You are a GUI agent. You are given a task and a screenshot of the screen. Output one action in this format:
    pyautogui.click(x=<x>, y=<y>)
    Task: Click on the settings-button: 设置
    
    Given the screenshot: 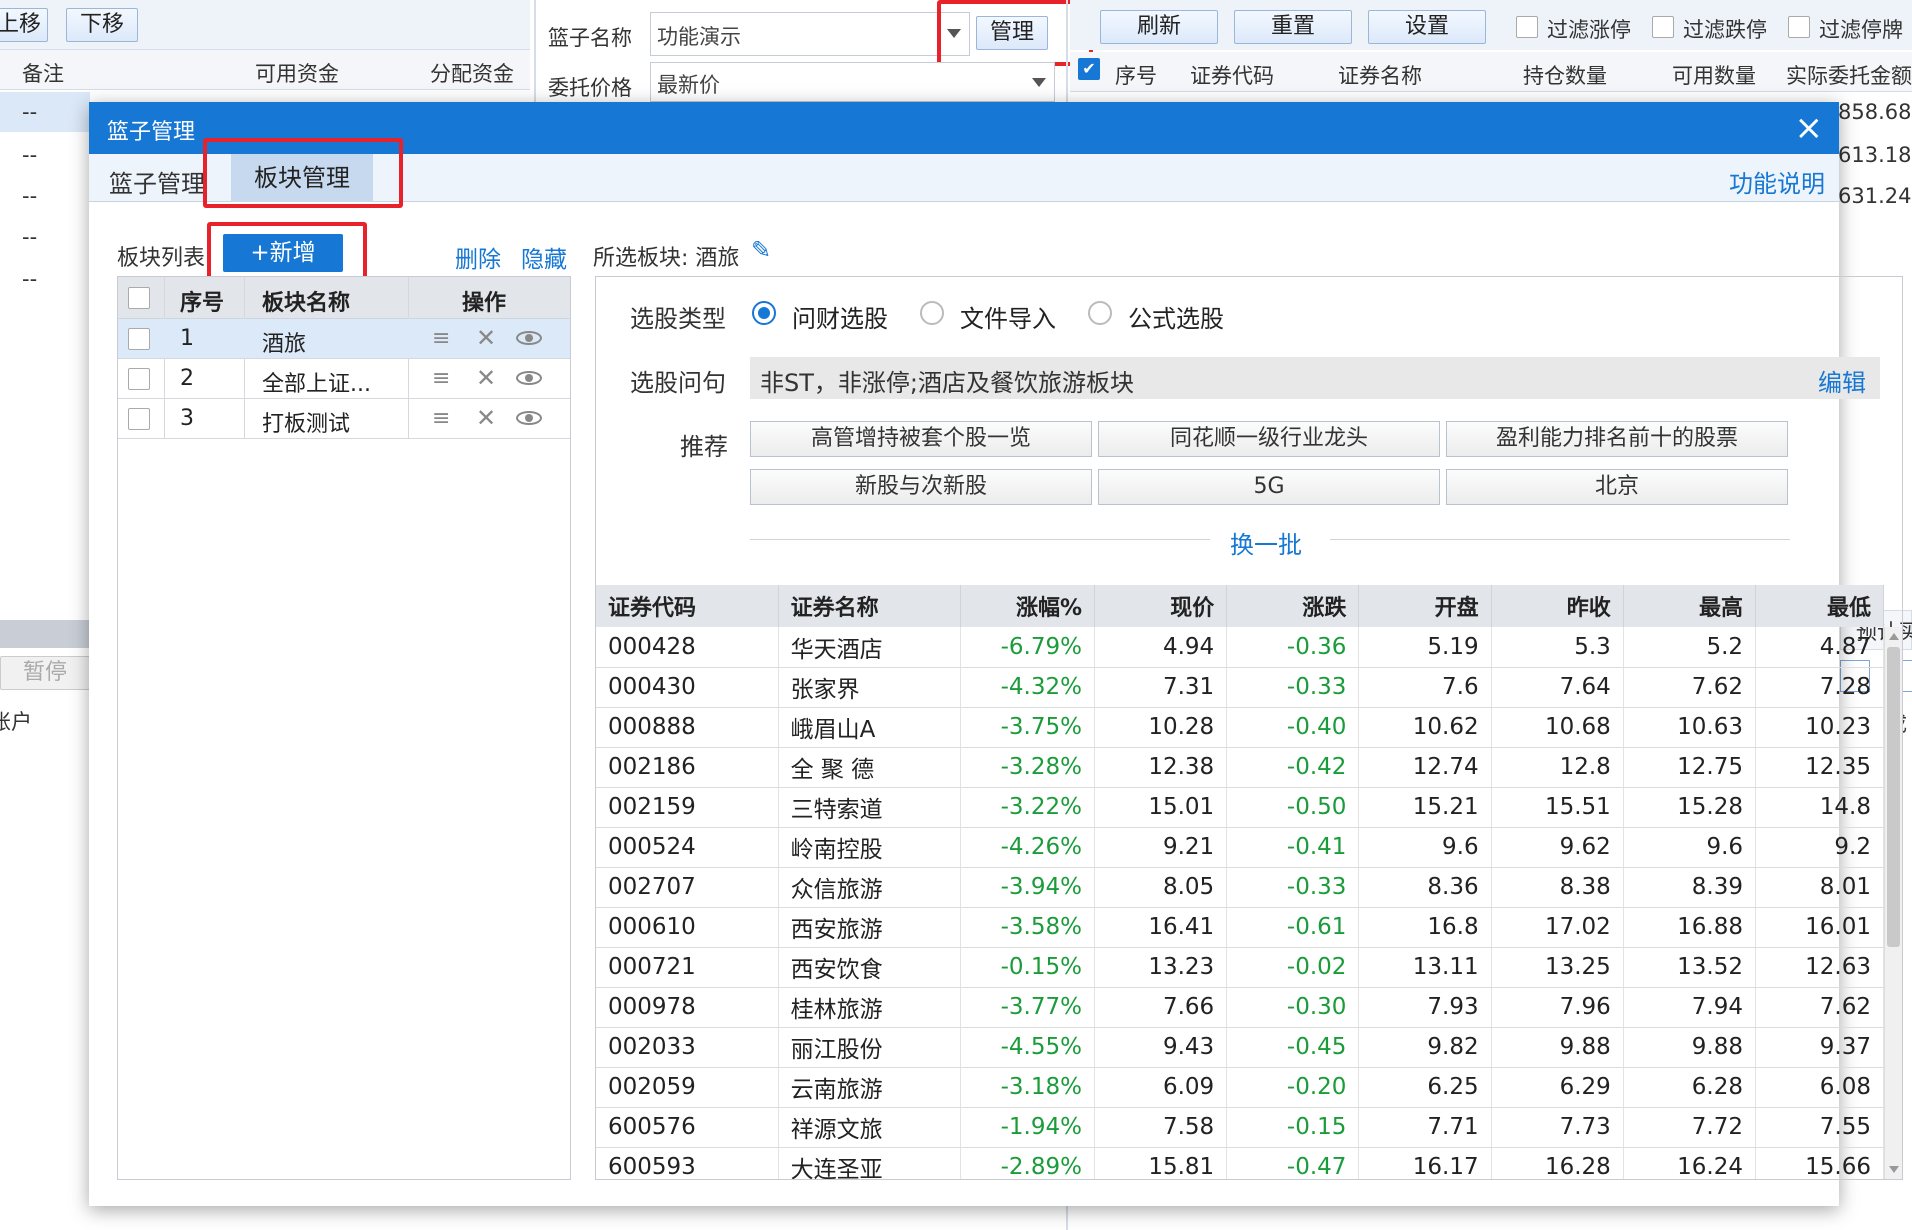 What is the action you would take?
    pyautogui.click(x=1427, y=27)
    